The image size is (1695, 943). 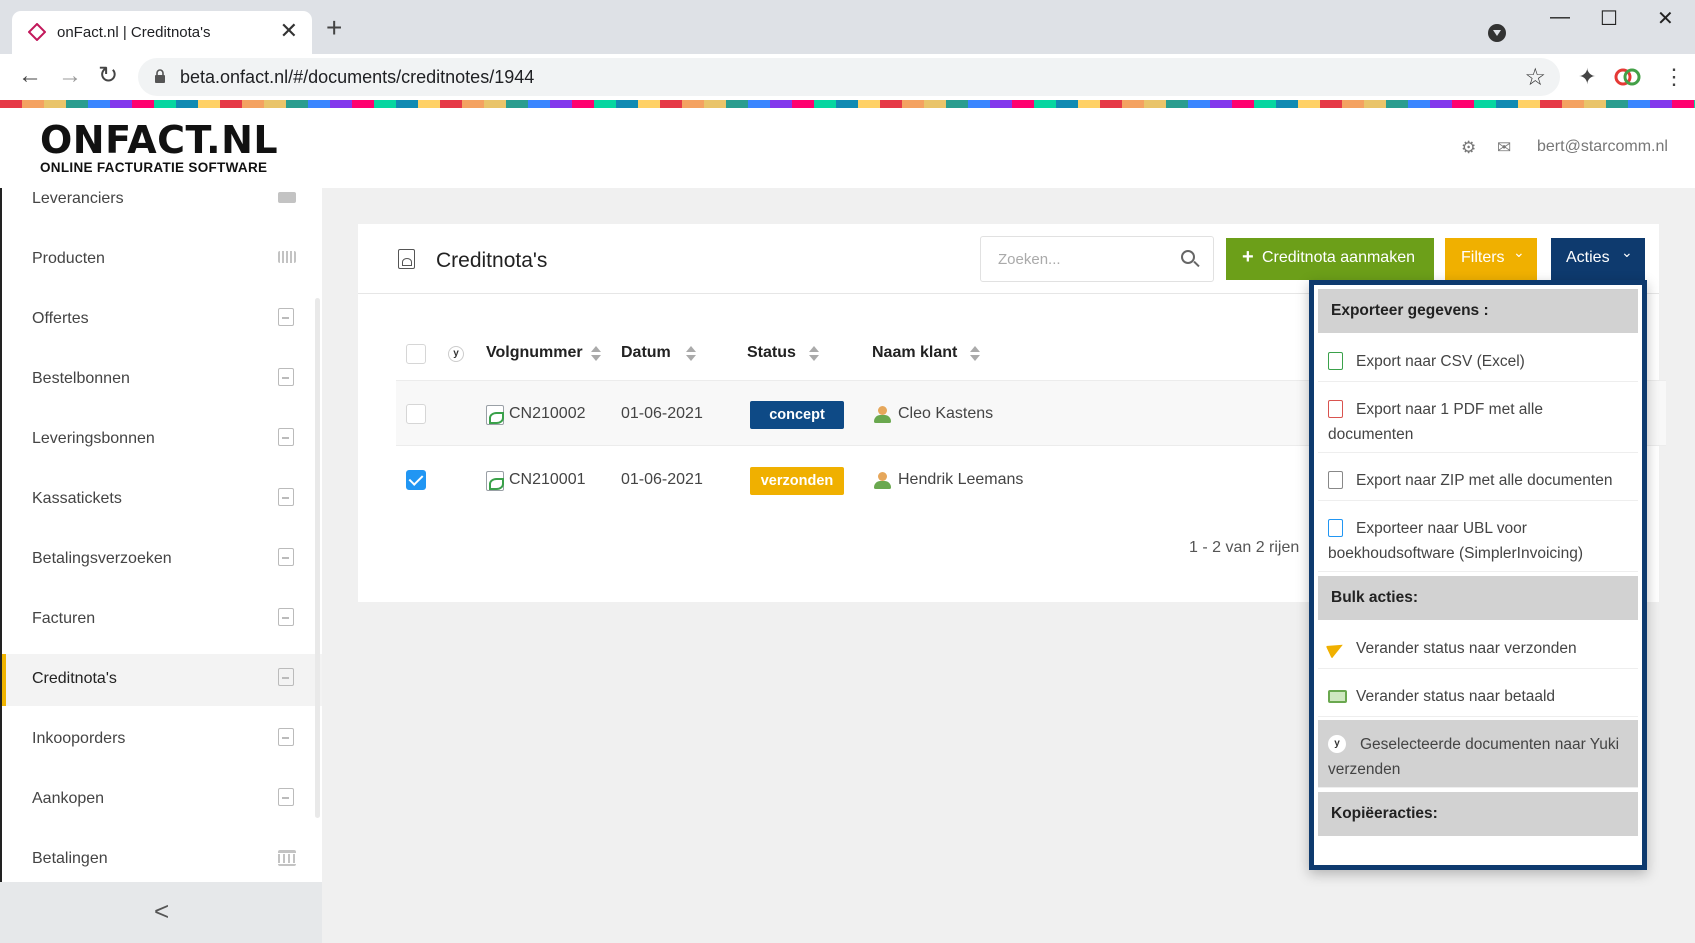 I want to click on menu-item-export-pdf: Export naar 1 PDF met alle documenten, so click(x=1478, y=419).